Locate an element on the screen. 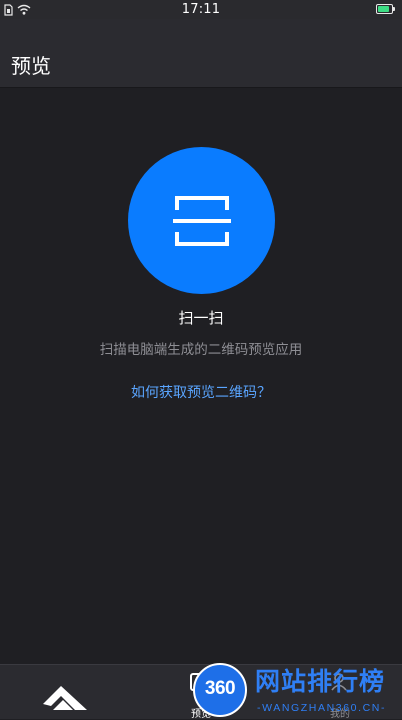  nav-home is located at coordinates (65, 692).